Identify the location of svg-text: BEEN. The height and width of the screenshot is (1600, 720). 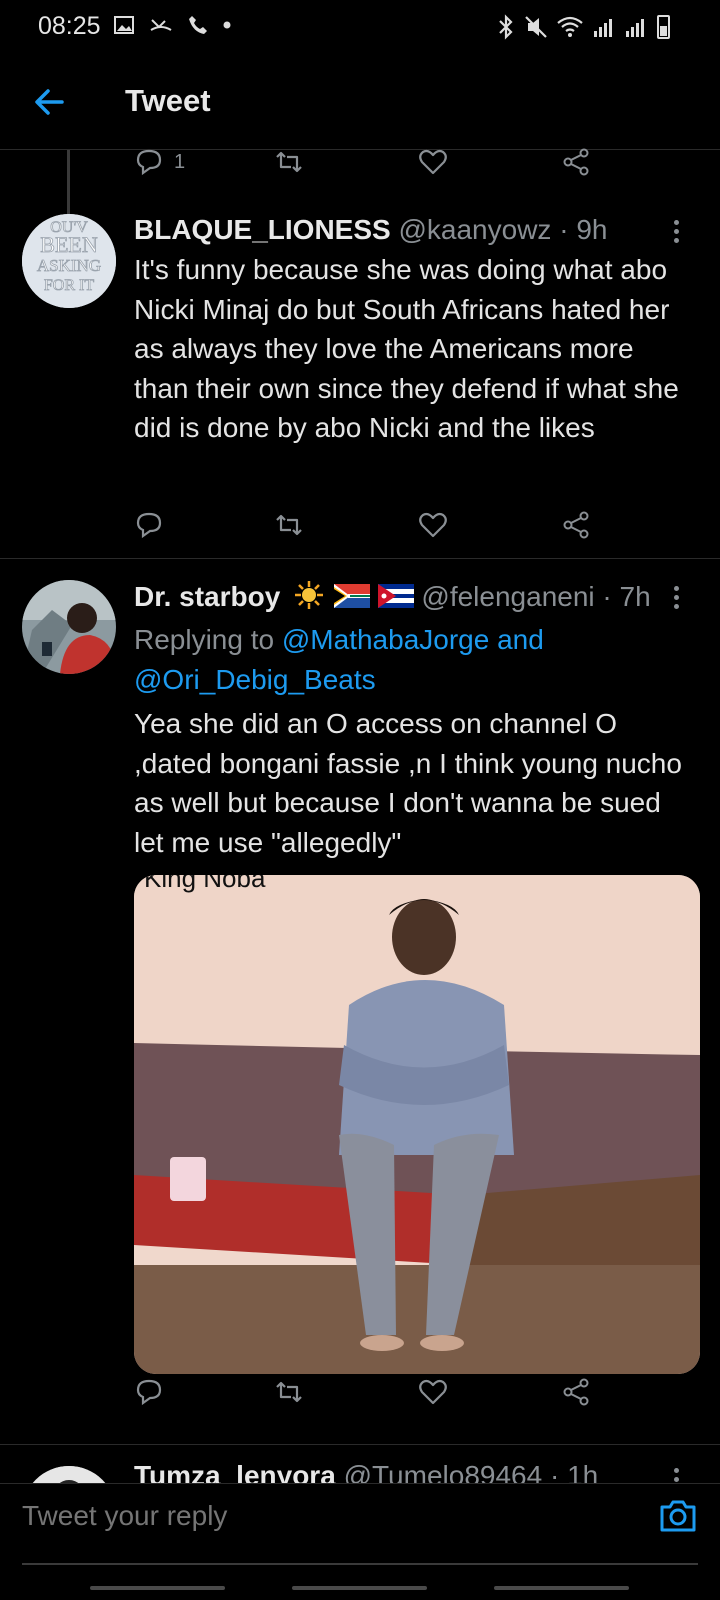
(69, 244).